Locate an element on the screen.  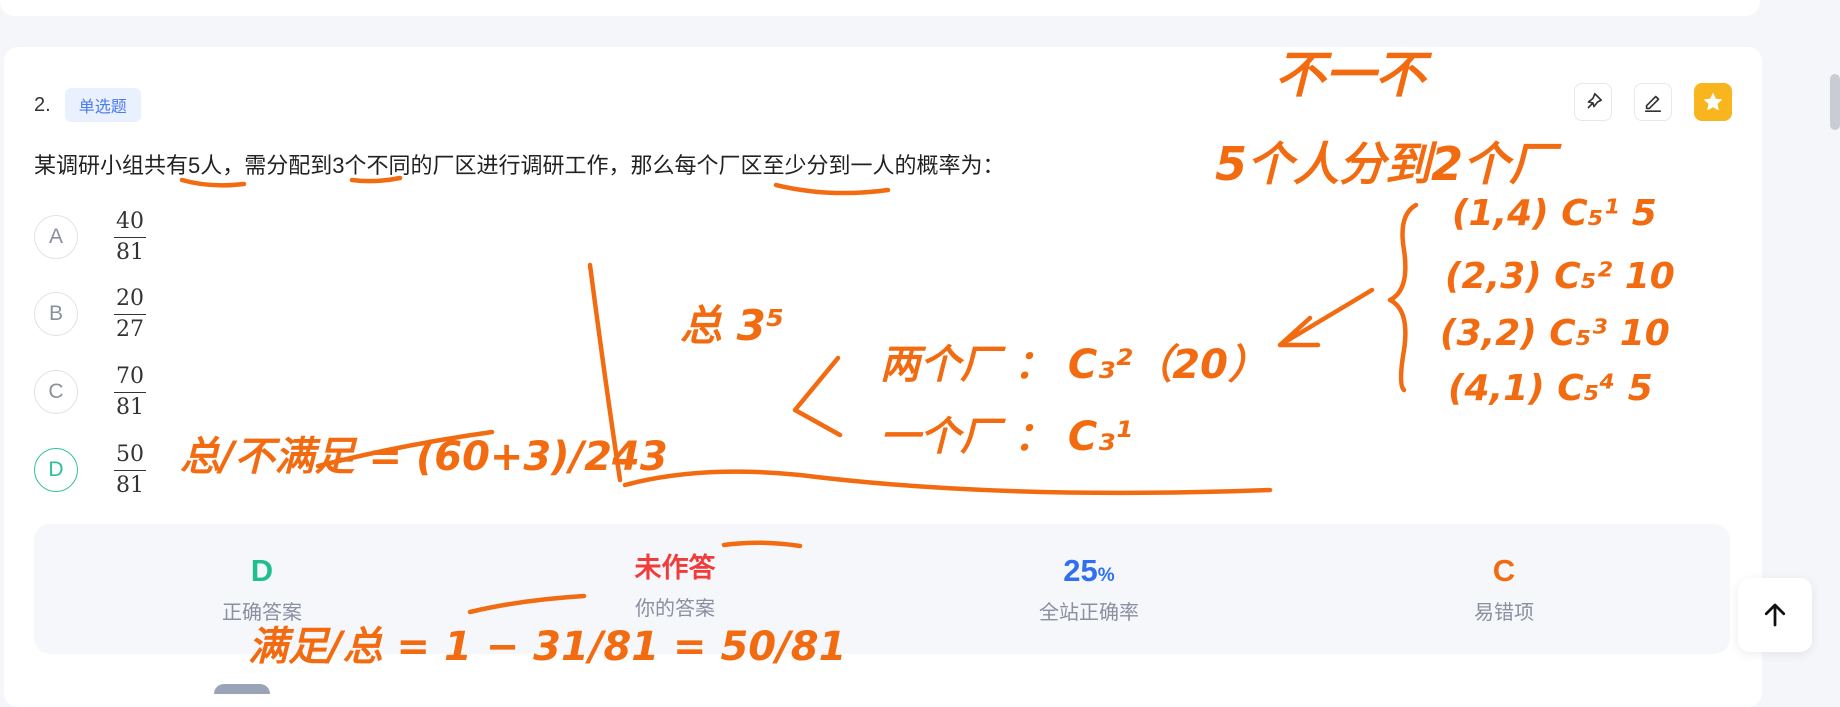
question-number: 2. is located at coordinates (42, 104).